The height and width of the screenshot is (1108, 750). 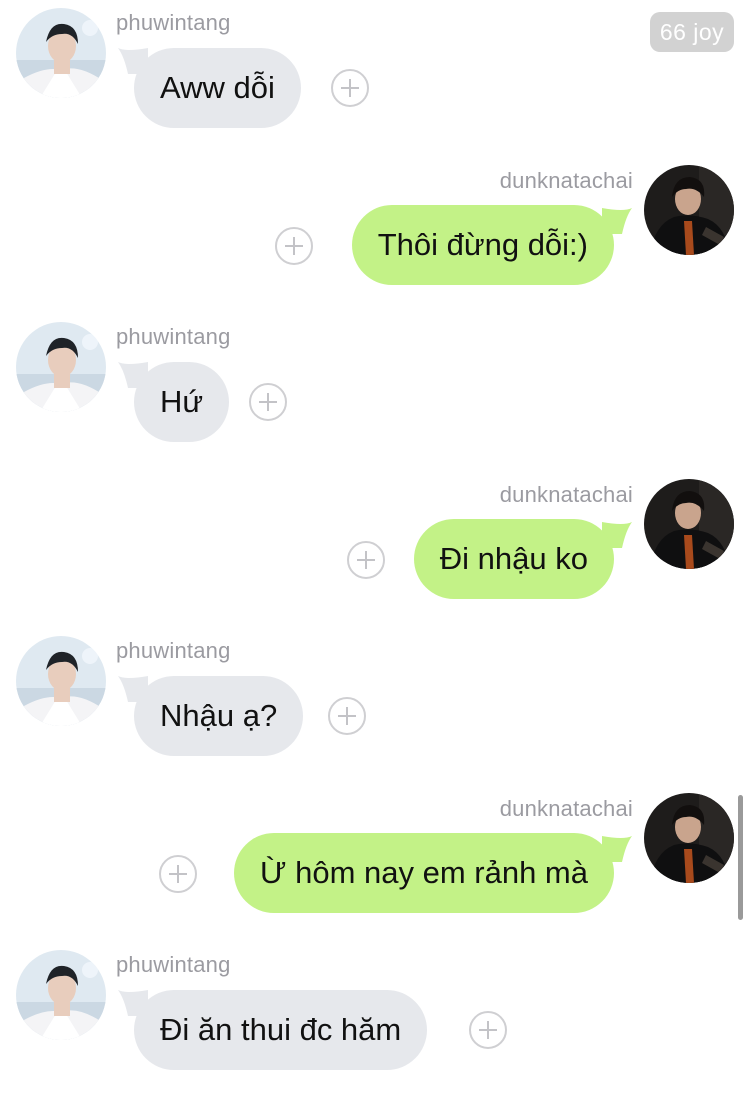 What do you see at coordinates (217, 88) in the screenshot?
I see `message-bubble-incoming: Aww dỗi` at bounding box center [217, 88].